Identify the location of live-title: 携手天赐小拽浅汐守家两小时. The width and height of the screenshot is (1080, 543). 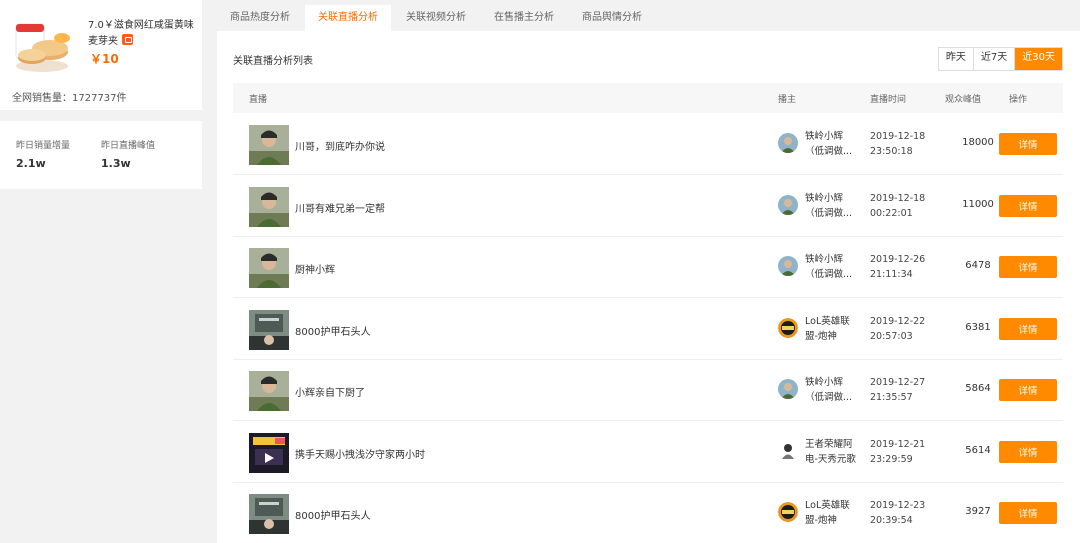
(360, 453).